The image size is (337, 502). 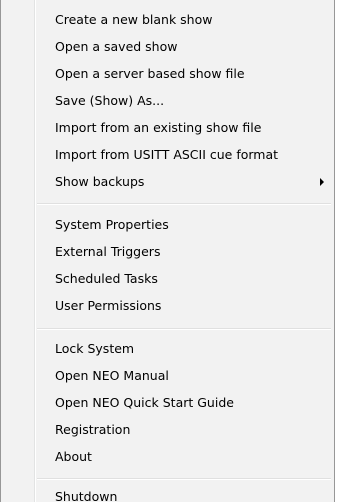 I want to click on menu-item-external-triggers: External Triggers, so click(x=167, y=252).